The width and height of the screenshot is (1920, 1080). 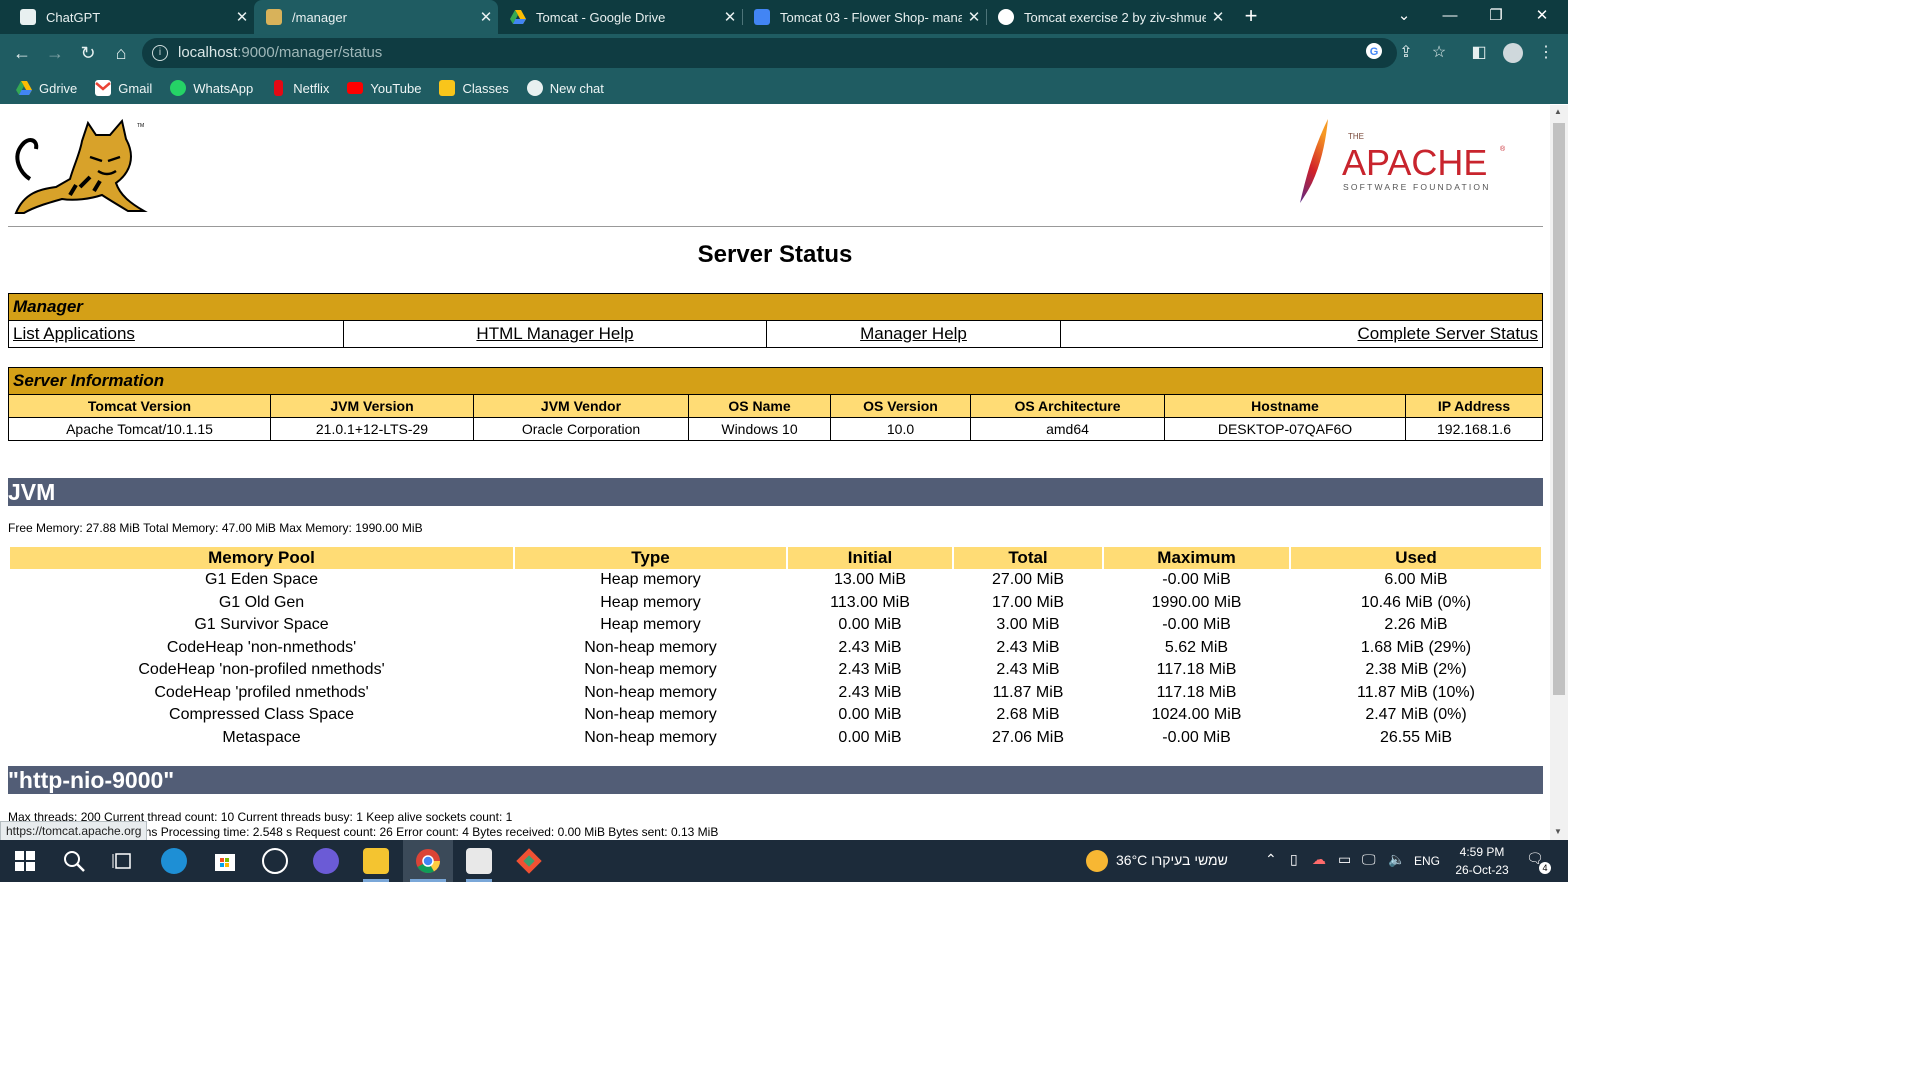 What do you see at coordinates (25, 861) in the screenshot?
I see `windows-start-icon` at bounding box center [25, 861].